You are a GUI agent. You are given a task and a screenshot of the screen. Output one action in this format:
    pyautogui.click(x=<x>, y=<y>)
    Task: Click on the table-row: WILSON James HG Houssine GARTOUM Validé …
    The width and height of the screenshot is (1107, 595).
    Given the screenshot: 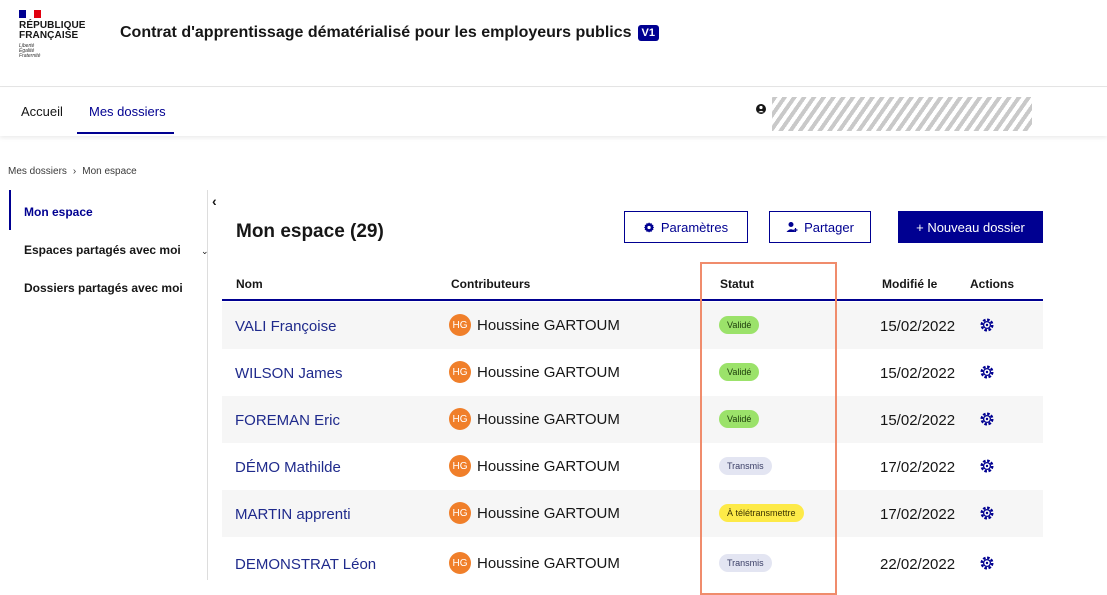 What is the action you would take?
    pyautogui.click(x=632, y=372)
    